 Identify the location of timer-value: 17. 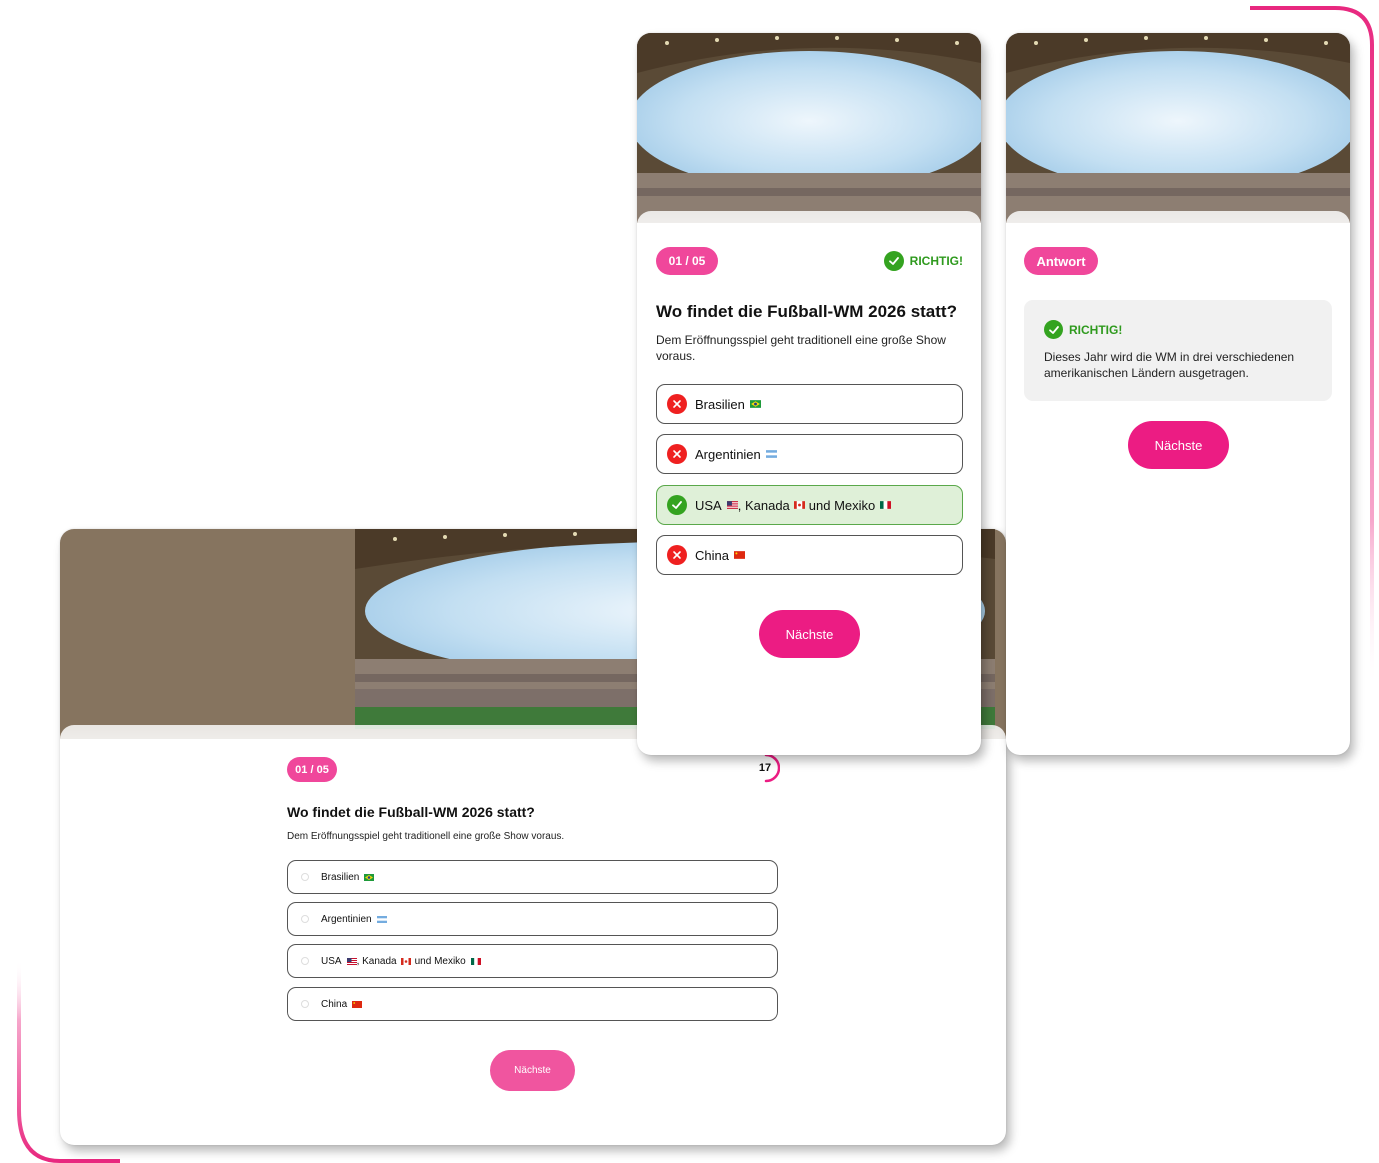
(765, 768).